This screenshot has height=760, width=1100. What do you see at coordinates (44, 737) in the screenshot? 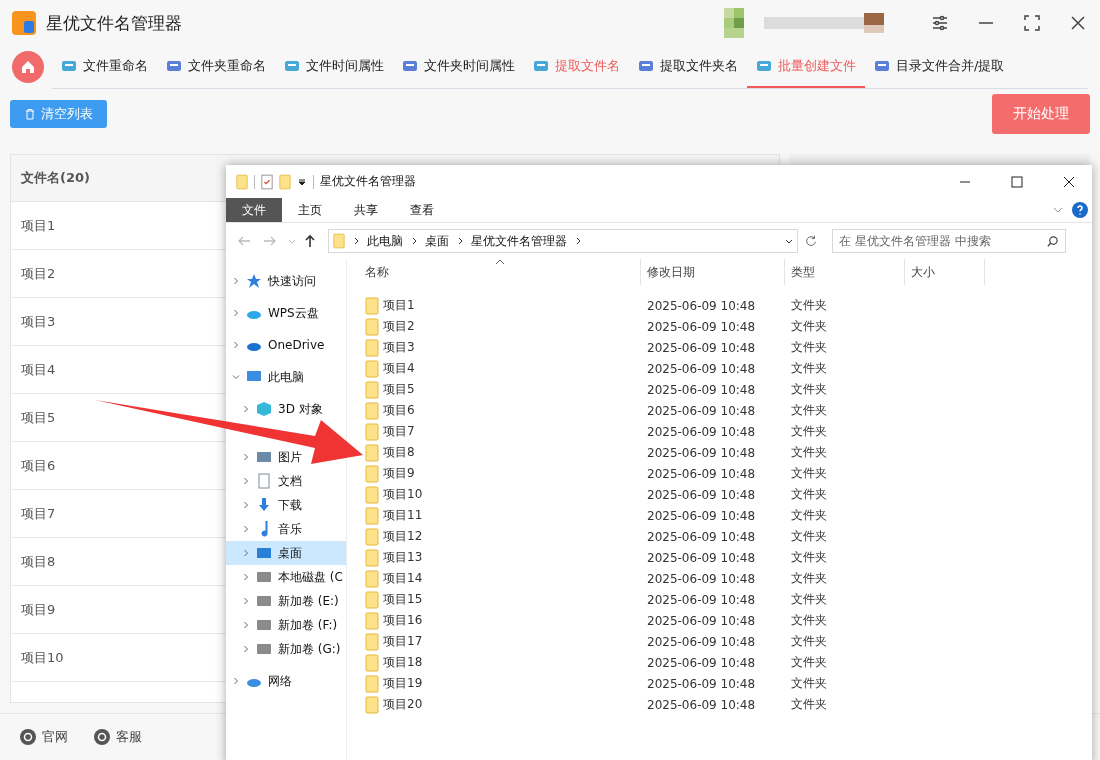
I see `footer-link: 官网` at bounding box center [44, 737].